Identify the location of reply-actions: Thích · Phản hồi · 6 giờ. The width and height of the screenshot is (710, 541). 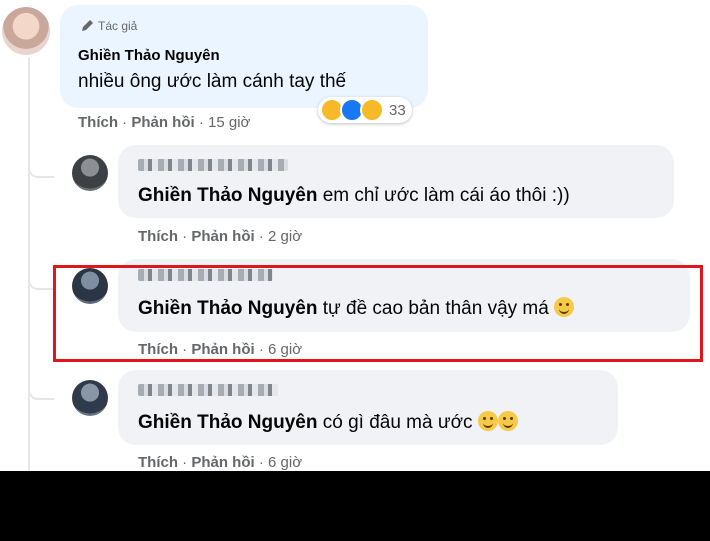
(220, 462).